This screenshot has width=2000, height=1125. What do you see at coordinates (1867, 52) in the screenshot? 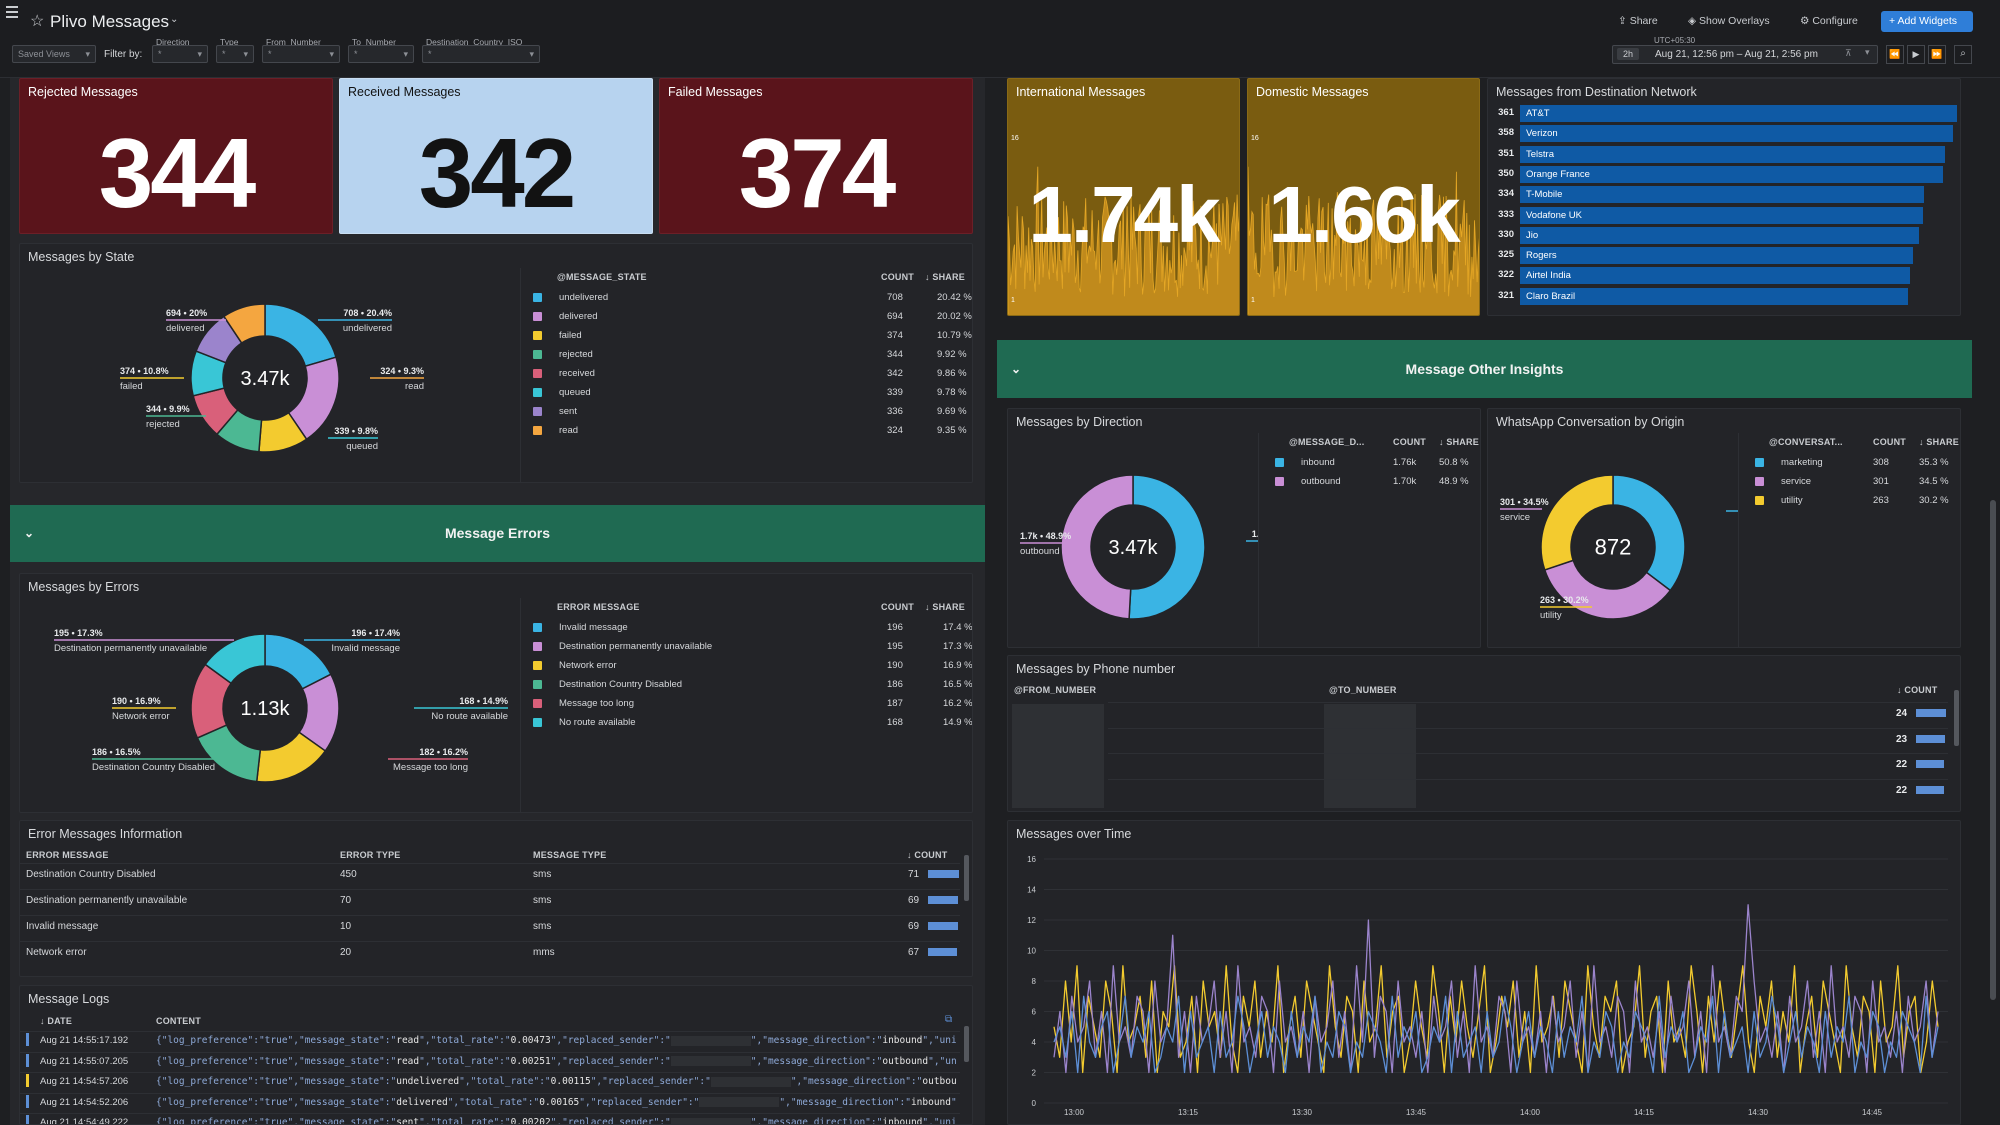
I see `chevron-down-icon: ▾` at bounding box center [1867, 52].